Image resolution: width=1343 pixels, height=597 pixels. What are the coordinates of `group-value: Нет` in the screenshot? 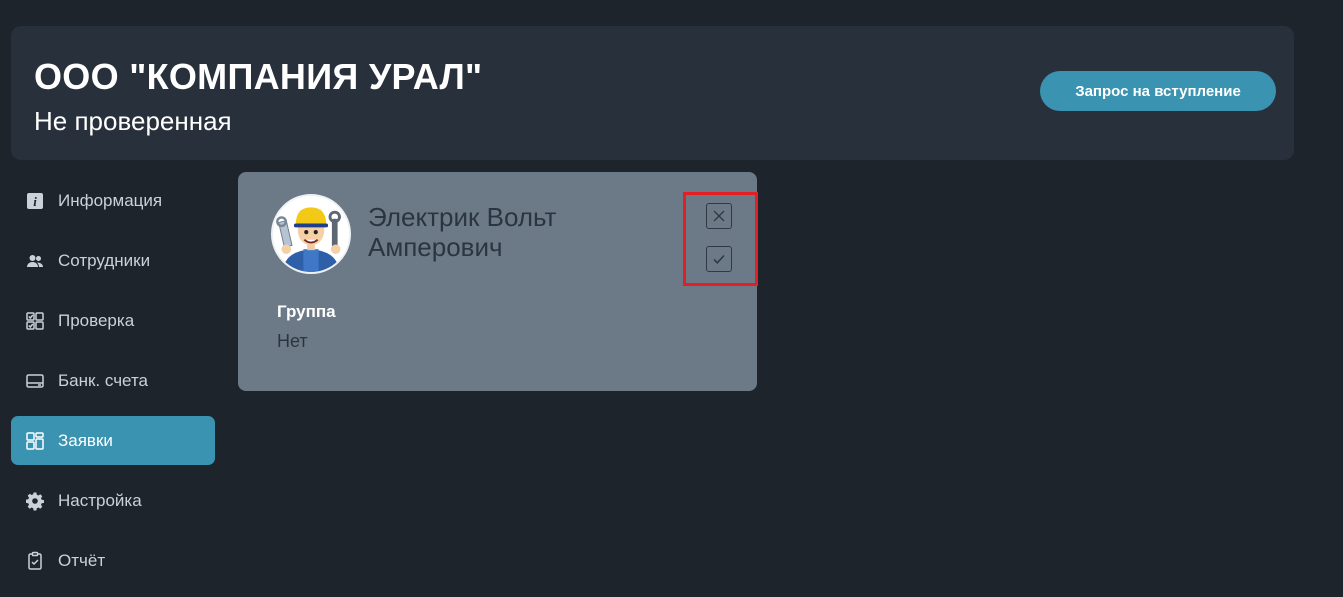 It's located at (292, 341).